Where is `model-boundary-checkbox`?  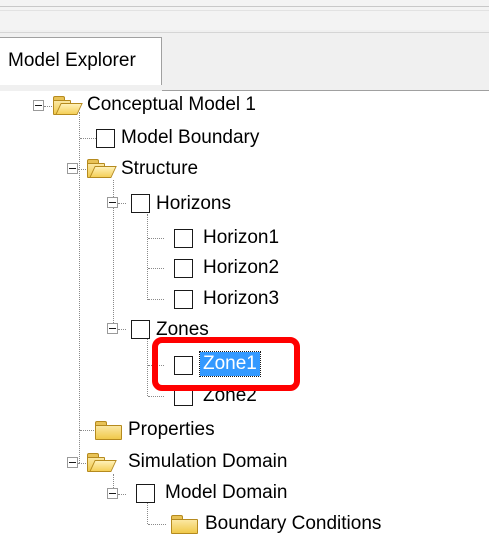 model-boundary-checkbox is located at coordinates (105, 138).